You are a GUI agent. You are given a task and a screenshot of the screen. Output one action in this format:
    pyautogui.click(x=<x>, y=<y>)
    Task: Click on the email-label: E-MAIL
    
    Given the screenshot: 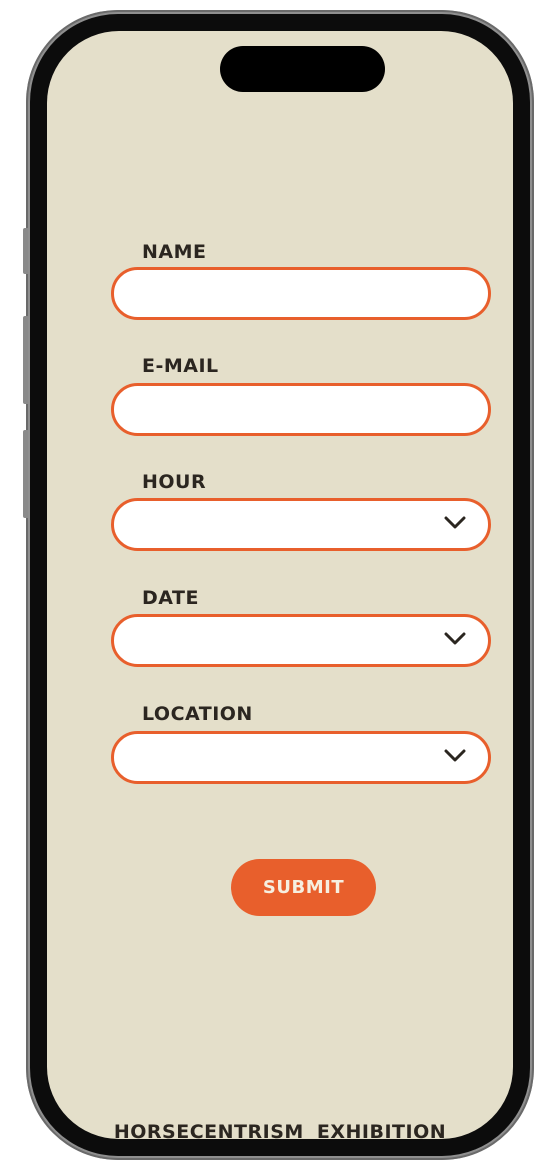 What is the action you would take?
    pyautogui.click(x=180, y=366)
    